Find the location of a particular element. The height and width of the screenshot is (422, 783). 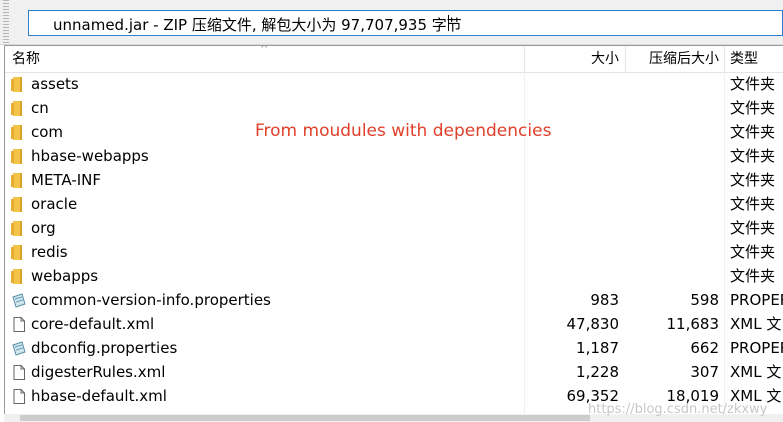

file-name: hbase-default.xml is located at coordinates (99, 396).